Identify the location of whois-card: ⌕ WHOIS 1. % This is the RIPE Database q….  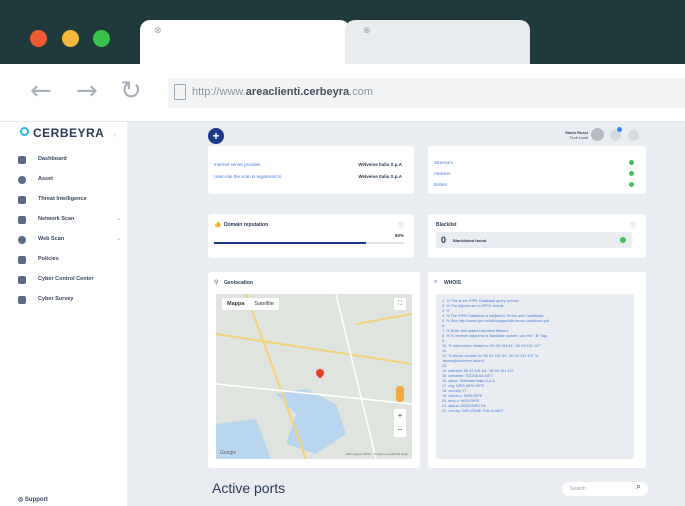
(537, 370).